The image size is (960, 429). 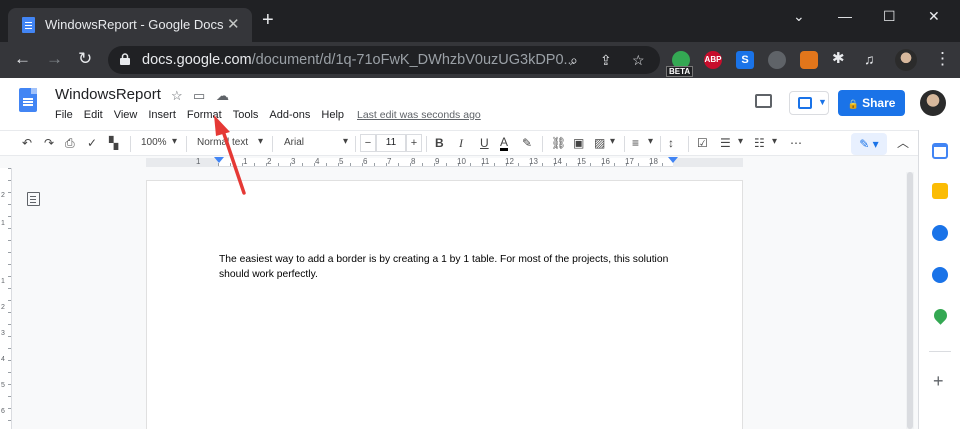 I want to click on italic-button: I, so click(x=461, y=143).